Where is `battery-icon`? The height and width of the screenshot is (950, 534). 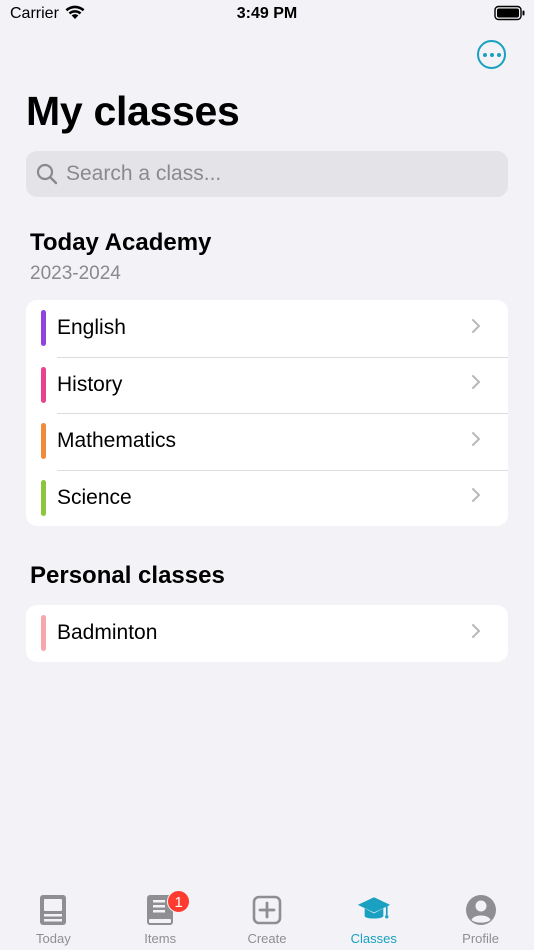
battery-icon is located at coordinates (510, 15).